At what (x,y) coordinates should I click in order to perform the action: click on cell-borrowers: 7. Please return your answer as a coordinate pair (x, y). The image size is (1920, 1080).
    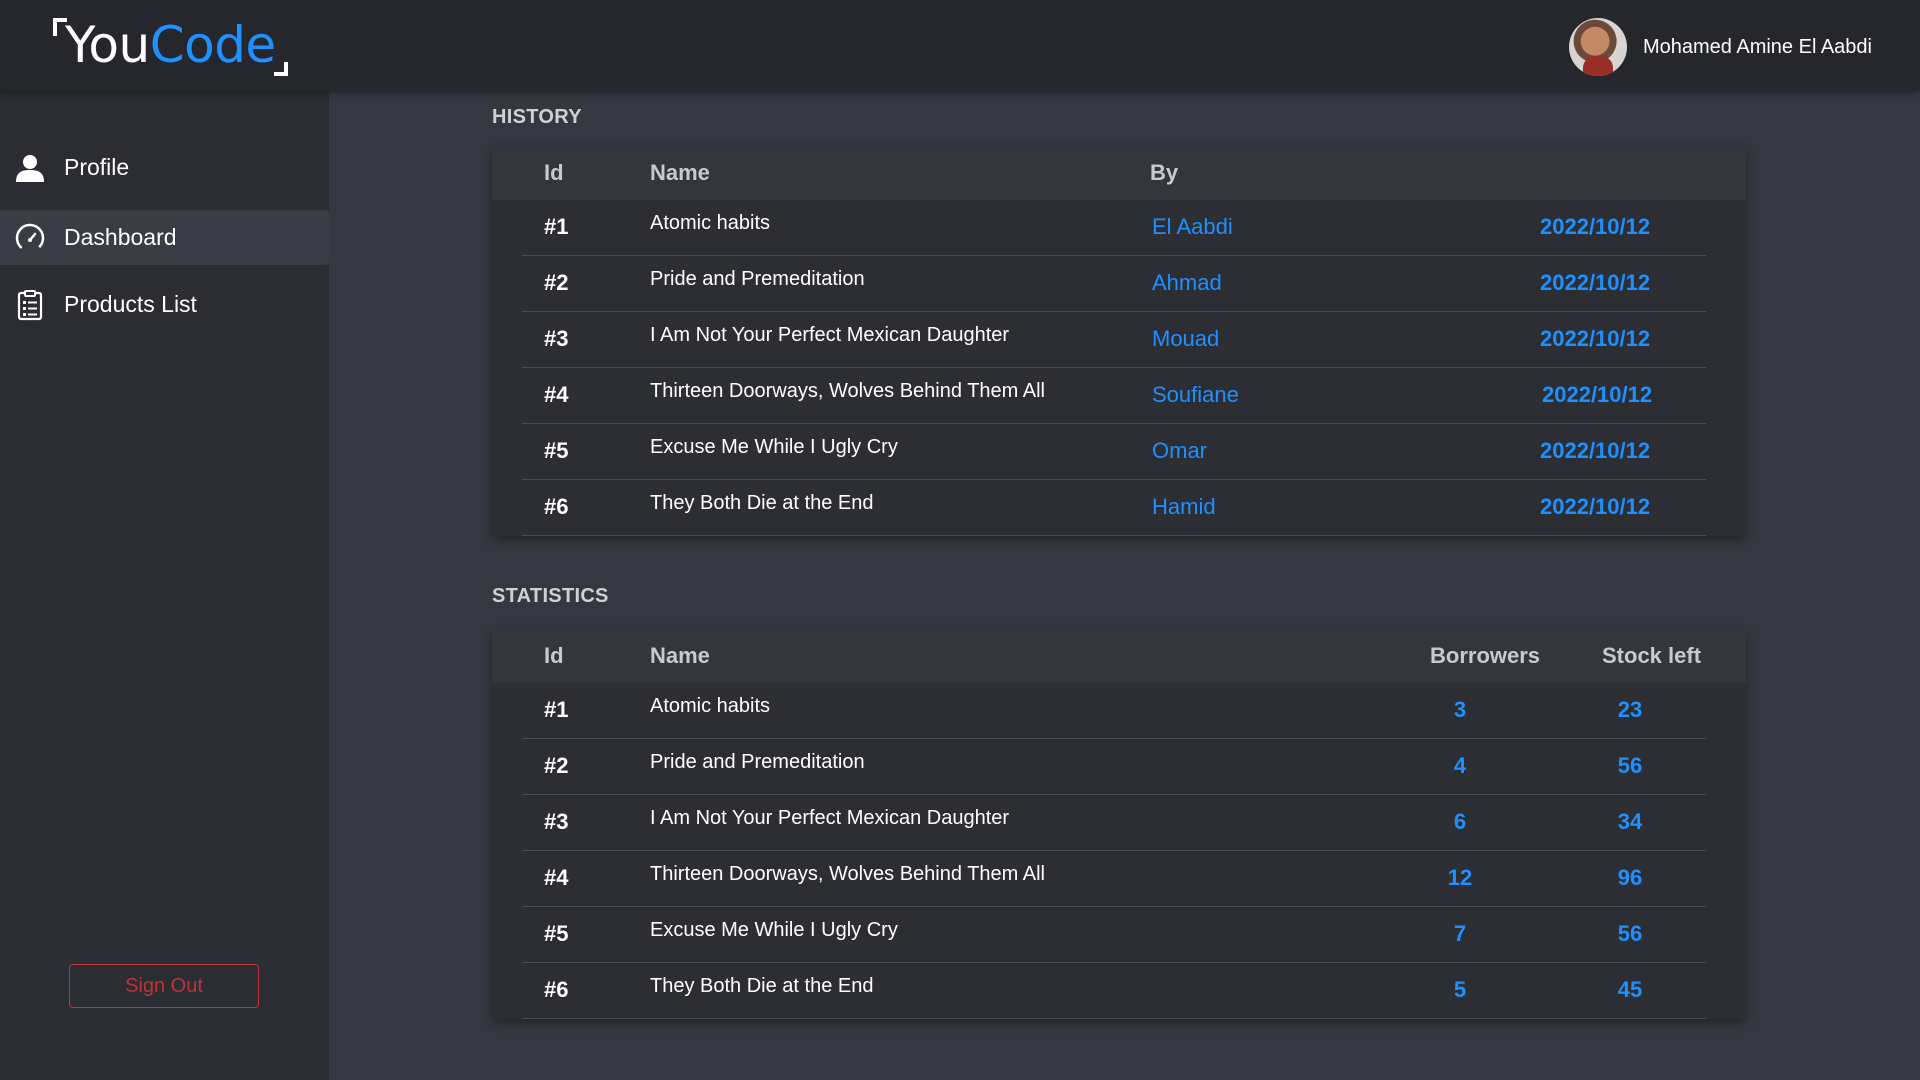
    Looking at the image, I should click on (1460, 933).